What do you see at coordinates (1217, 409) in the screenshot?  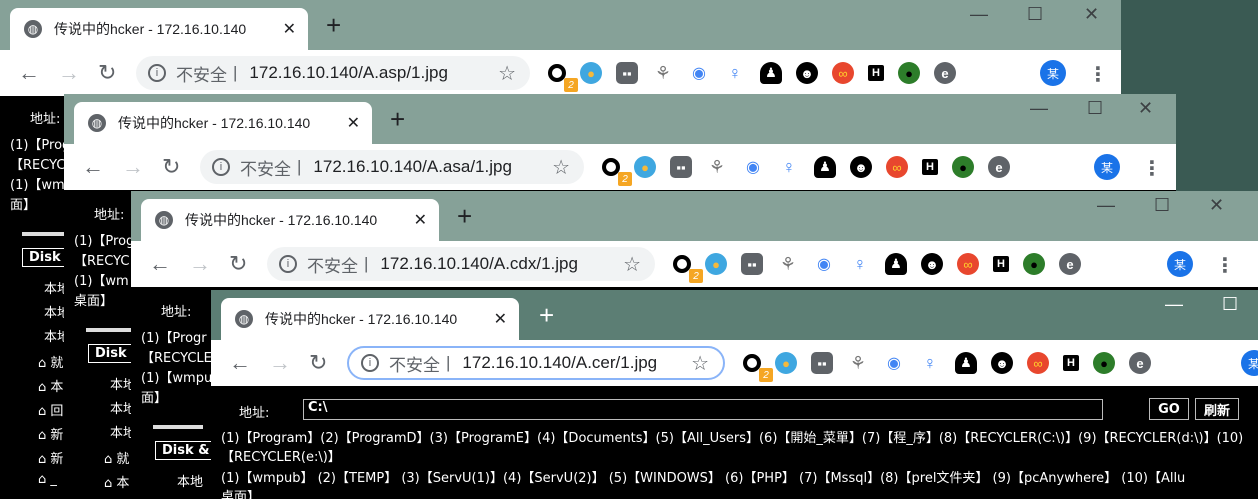 I see `refresh-button: 刷新` at bounding box center [1217, 409].